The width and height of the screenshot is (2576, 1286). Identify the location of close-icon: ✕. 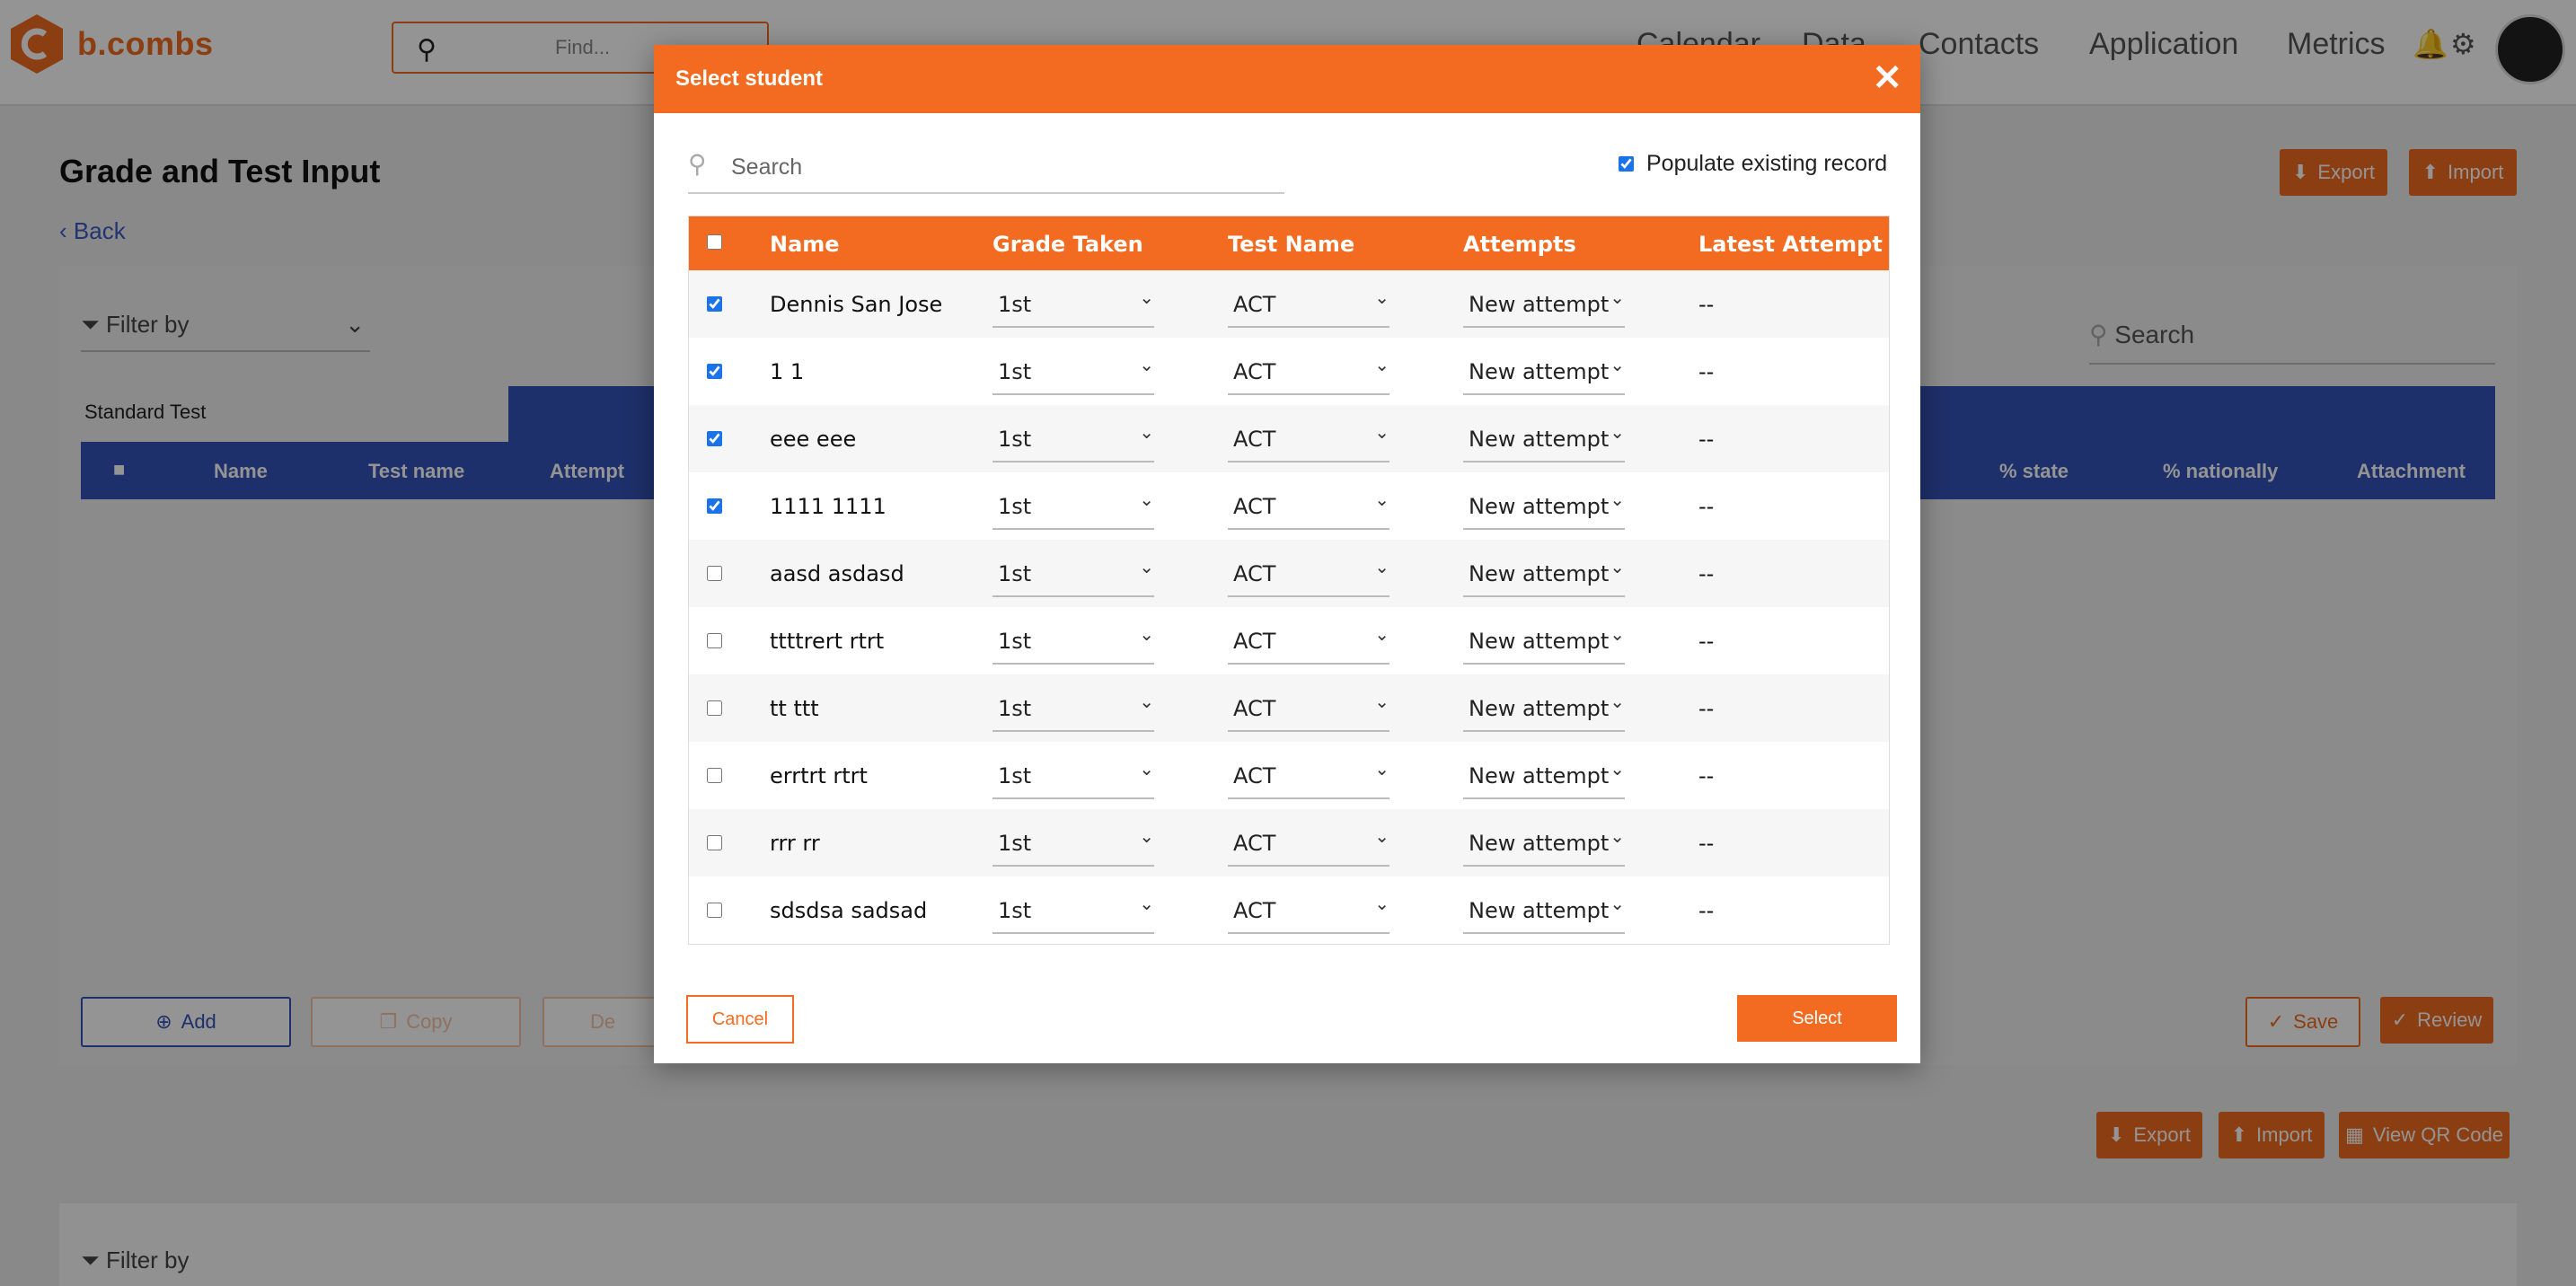
(1887, 78).